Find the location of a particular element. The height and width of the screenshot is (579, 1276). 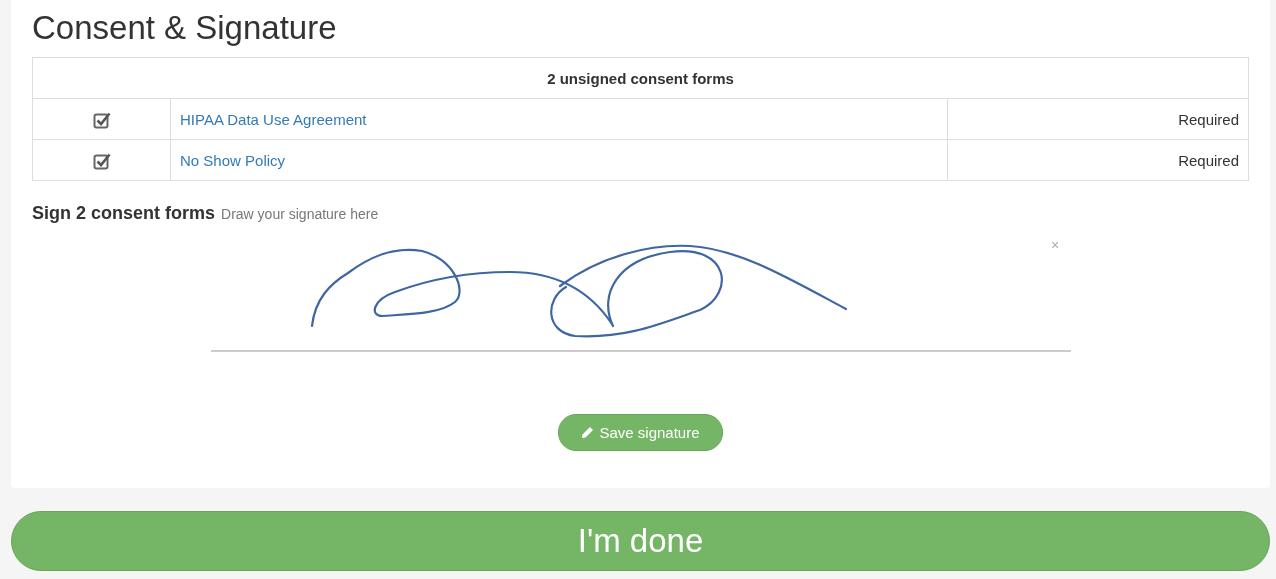

form-link: HIPAA Data Use Agreement is located at coordinates (273, 119).